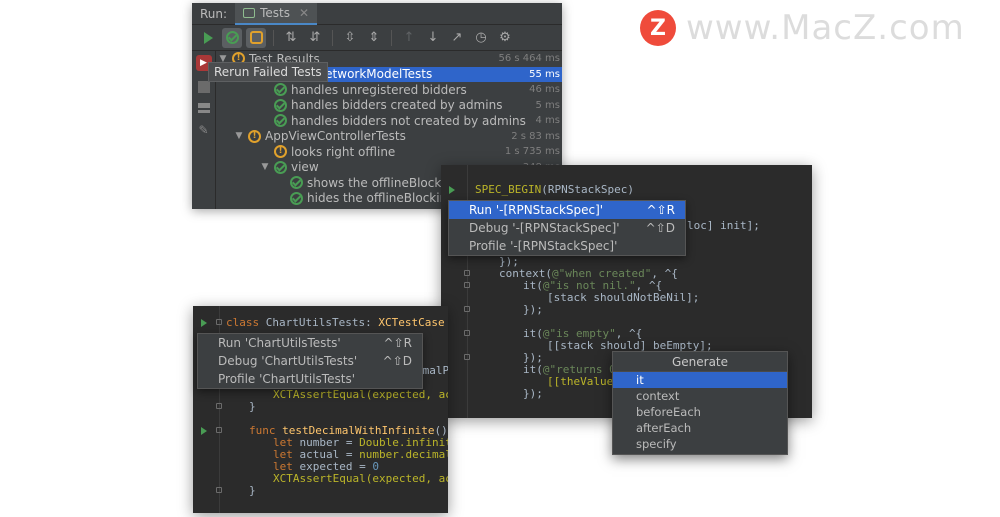  I want to click on test-tree-row: ▼! AppViewControllerTests 2 s 83 ms, so click(389, 137).